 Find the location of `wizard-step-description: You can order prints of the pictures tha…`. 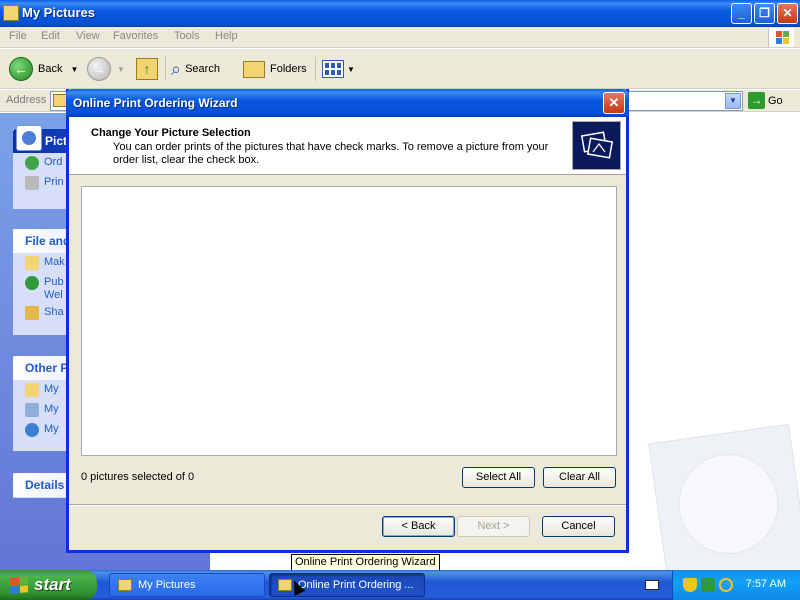

wizard-step-description: You can order prints of the pictures tha… is located at coordinates (331, 153).